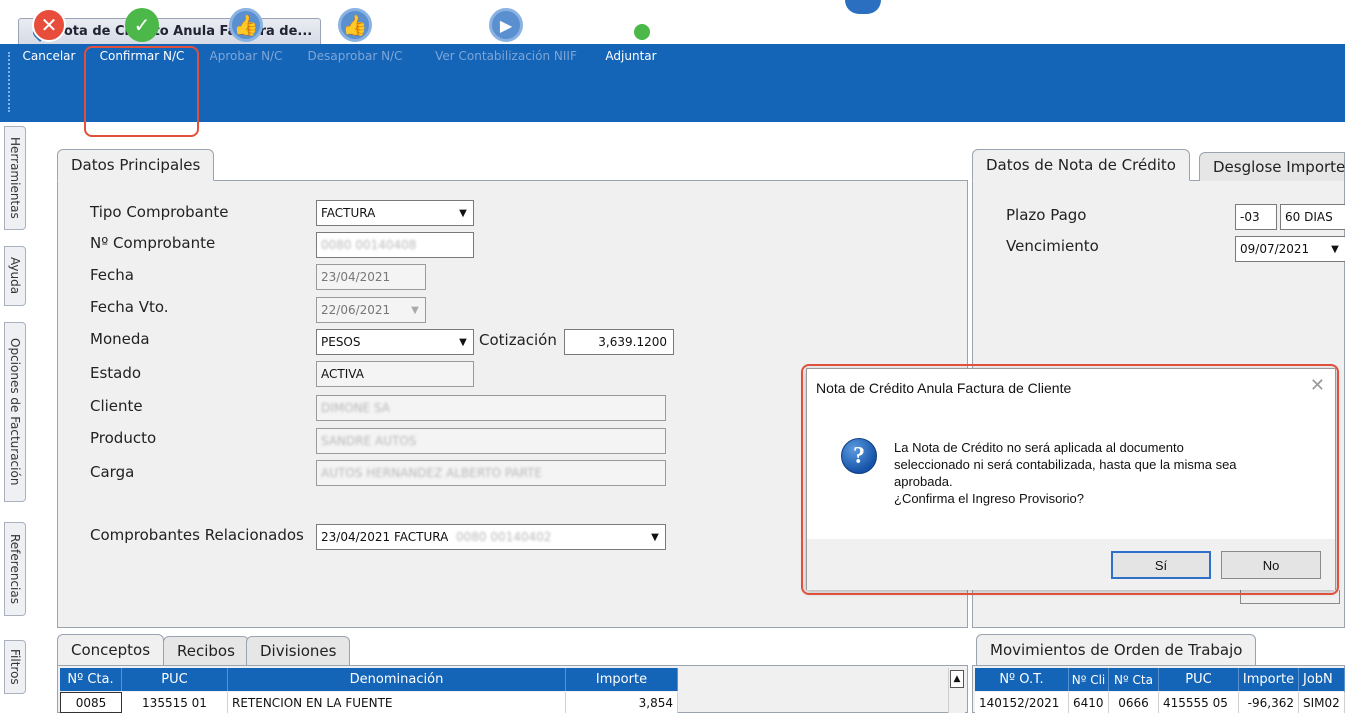 The image size is (1345, 713). What do you see at coordinates (631, 56) in the screenshot?
I see `attach-label: Adjuntar` at bounding box center [631, 56].